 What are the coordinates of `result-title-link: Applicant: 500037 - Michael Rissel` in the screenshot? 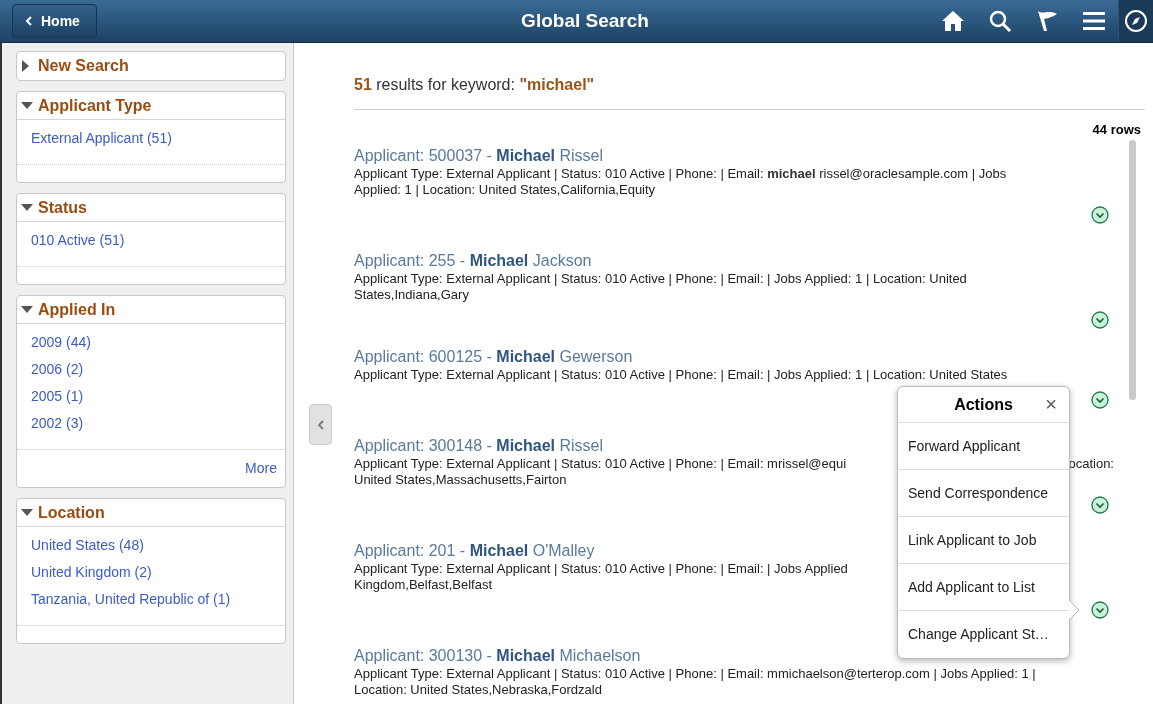 It's located at (479, 156).